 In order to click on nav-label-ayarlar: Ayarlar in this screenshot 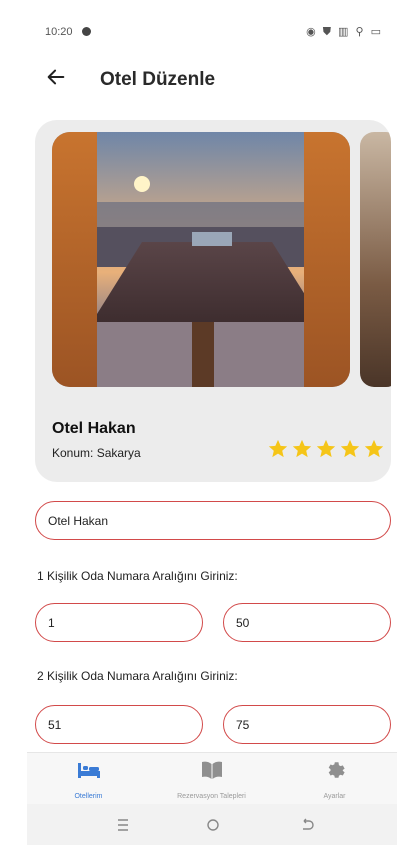, I will do `click(334, 796)`.